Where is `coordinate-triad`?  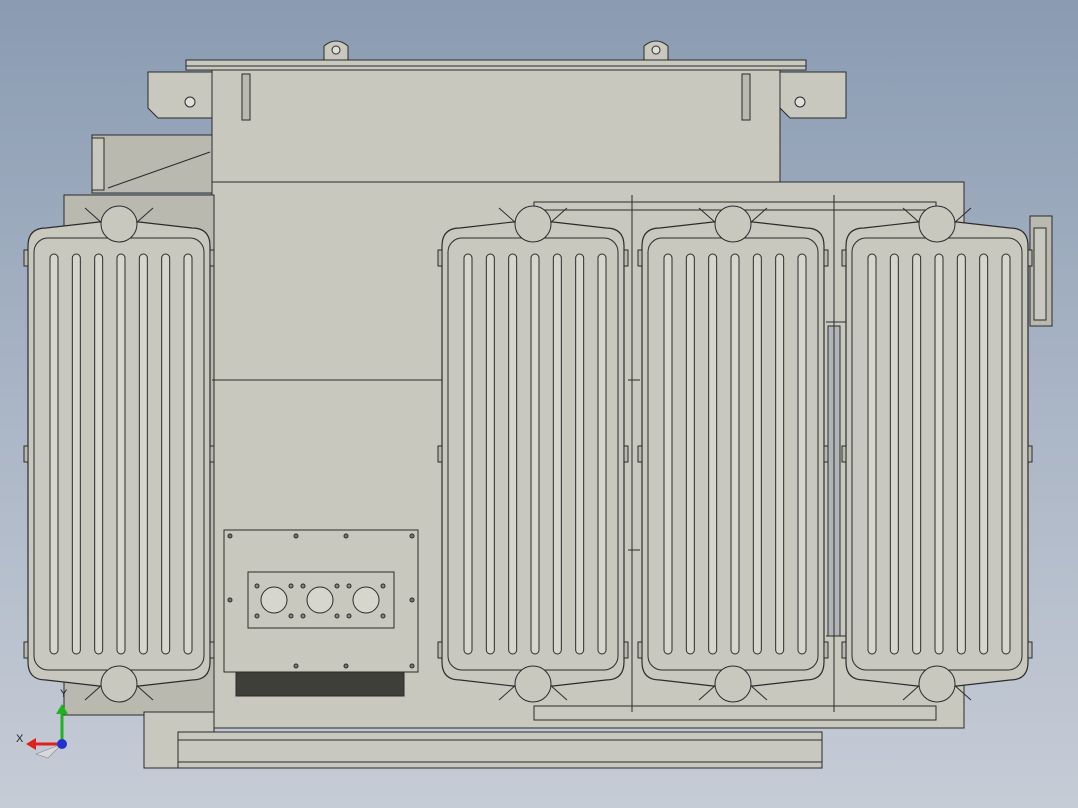
coordinate-triad is located at coordinates (47, 731).